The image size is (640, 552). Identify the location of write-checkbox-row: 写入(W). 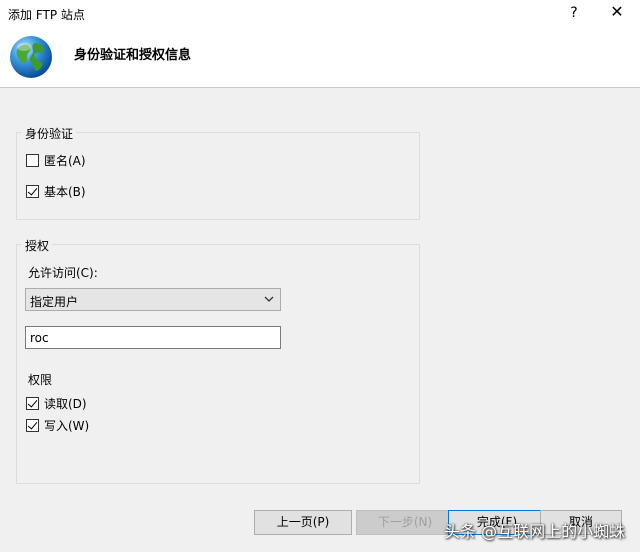
(57, 425).